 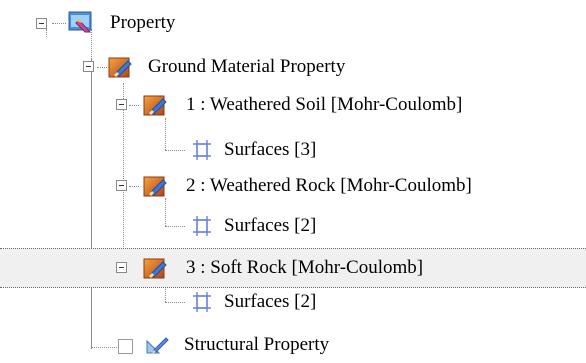 What do you see at coordinates (80, 22) in the screenshot?
I see `property-icon` at bounding box center [80, 22].